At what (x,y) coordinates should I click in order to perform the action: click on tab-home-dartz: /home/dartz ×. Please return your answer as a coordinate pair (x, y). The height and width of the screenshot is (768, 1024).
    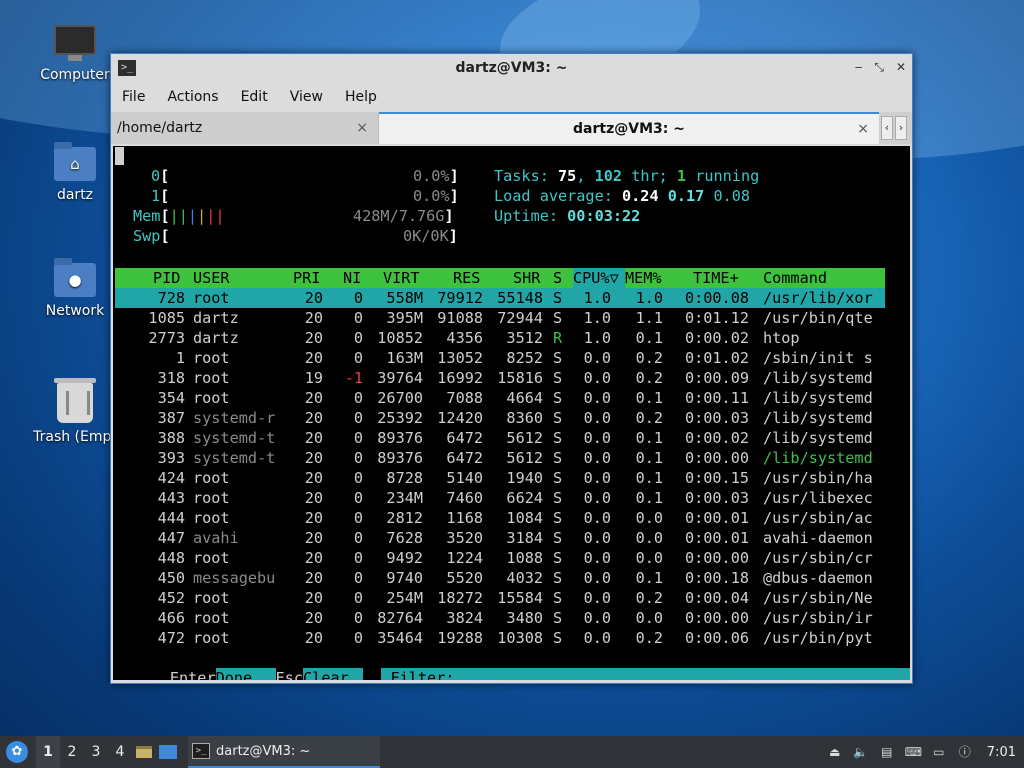
    Looking at the image, I should click on (245, 128).